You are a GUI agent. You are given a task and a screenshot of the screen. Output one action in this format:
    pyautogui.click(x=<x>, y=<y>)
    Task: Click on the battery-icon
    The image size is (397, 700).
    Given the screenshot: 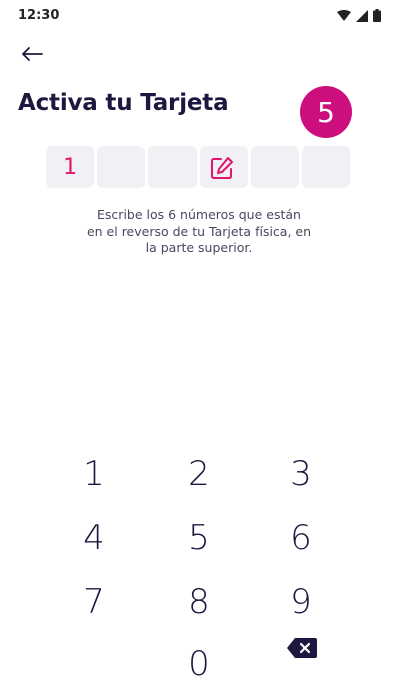 What is the action you would take?
    pyautogui.click(x=377, y=15)
    